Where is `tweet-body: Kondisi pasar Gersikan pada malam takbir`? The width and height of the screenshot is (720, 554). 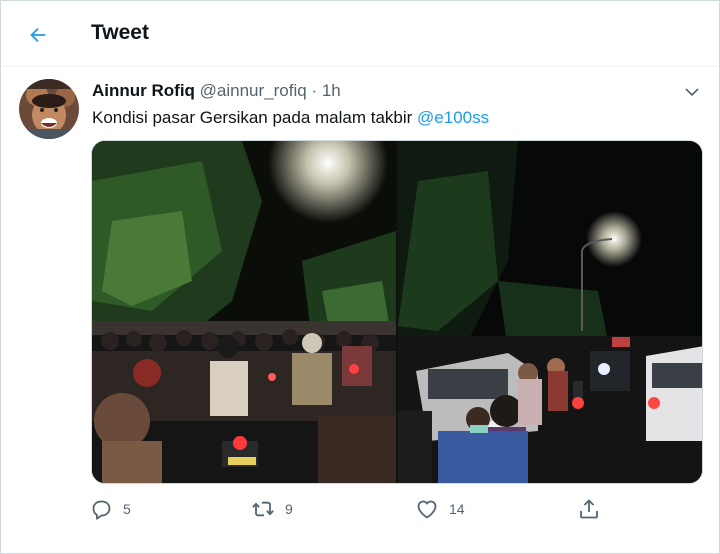
tweet-body: Kondisi pasar Gersikan pada malam takbir is located at coordinates (255, 117).